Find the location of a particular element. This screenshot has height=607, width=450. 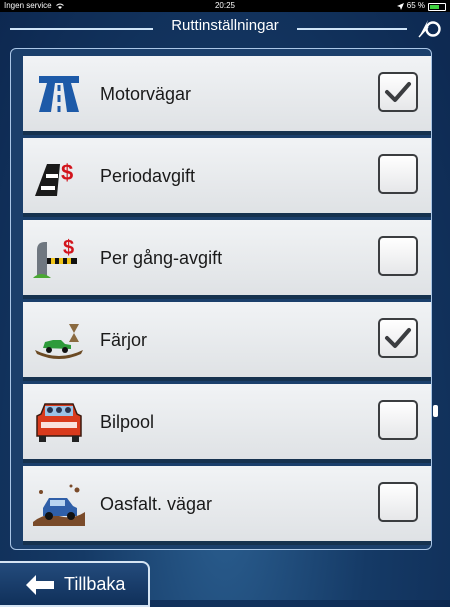

location-arrow-icon is located at coordinates (400, 6).